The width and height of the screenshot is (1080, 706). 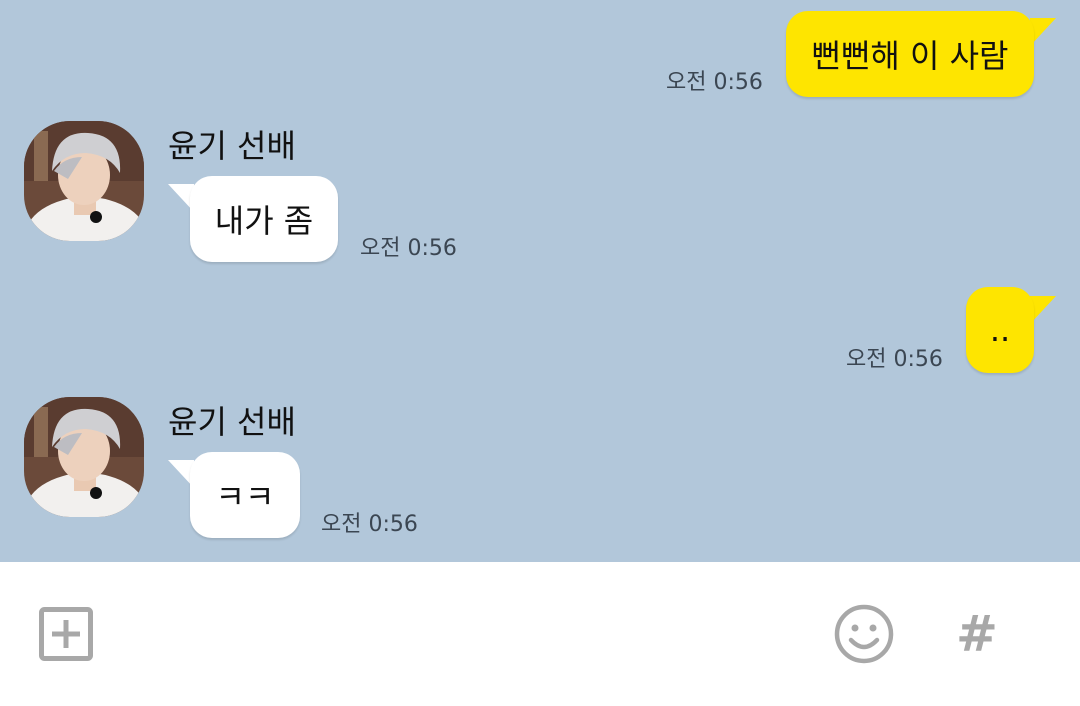 What do you see at coordinates (66, 636) in the screenshot?
I see `plus-square-icon` at bounding box center [66, 636].